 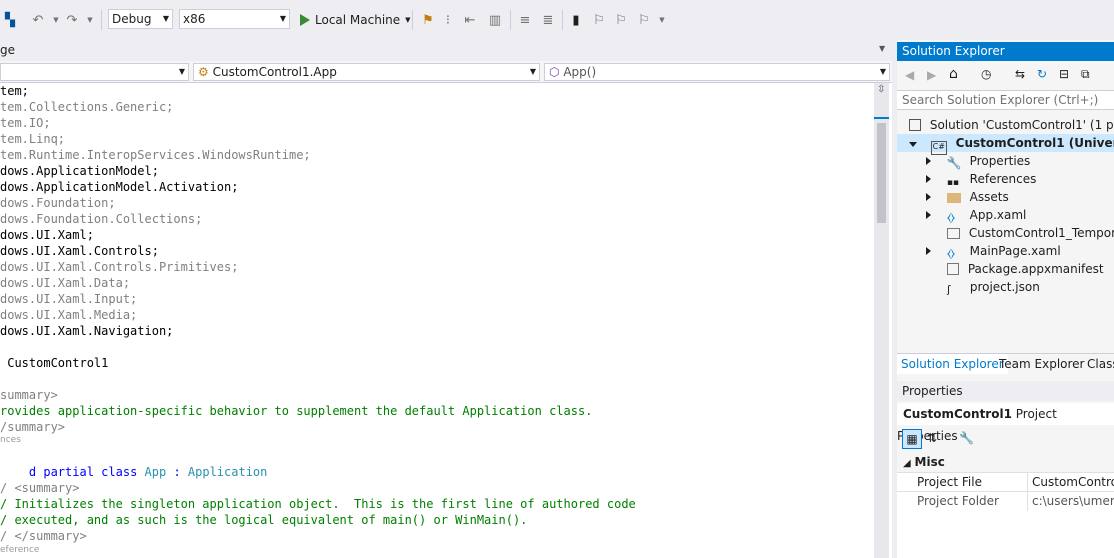 What do you see at coordinates (148, 472) in the screenshot?
I see `class-declaration-text: d partial class App : Application` at bounding box center [148, 472].